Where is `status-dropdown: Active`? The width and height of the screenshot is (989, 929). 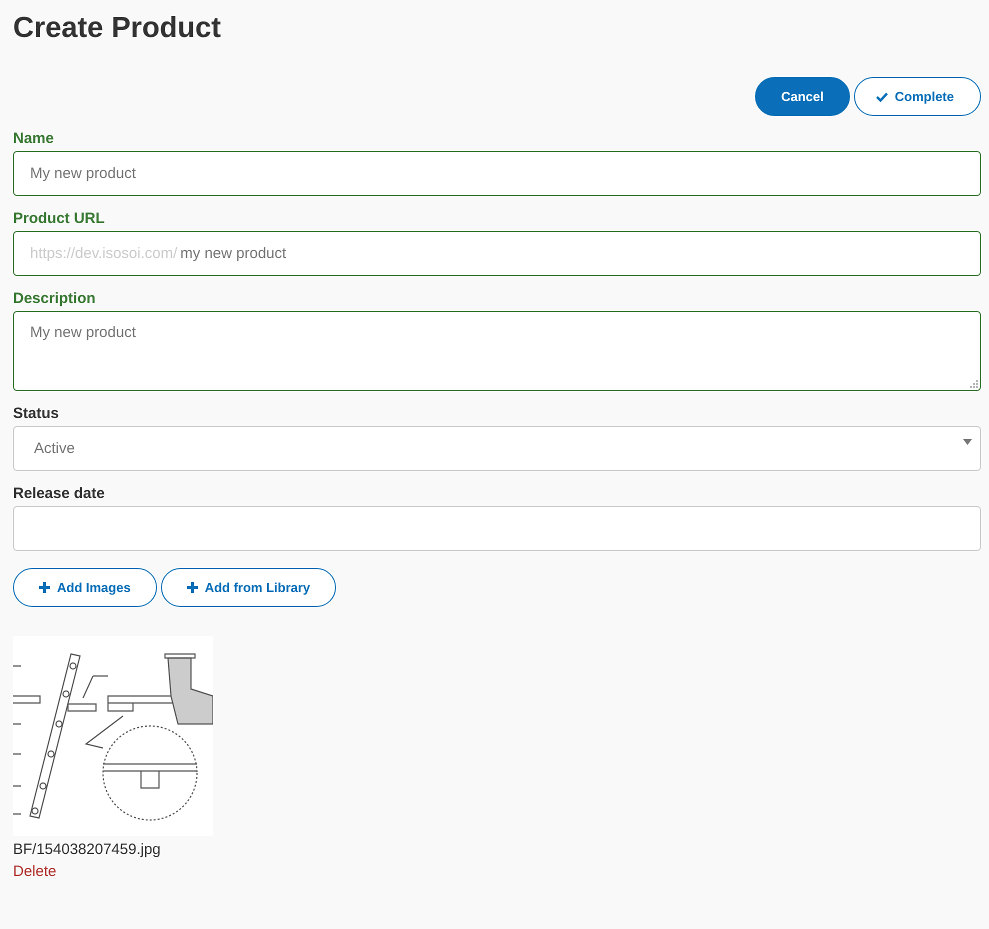
status-dropdown: Active is located at coordinates (497, 448).